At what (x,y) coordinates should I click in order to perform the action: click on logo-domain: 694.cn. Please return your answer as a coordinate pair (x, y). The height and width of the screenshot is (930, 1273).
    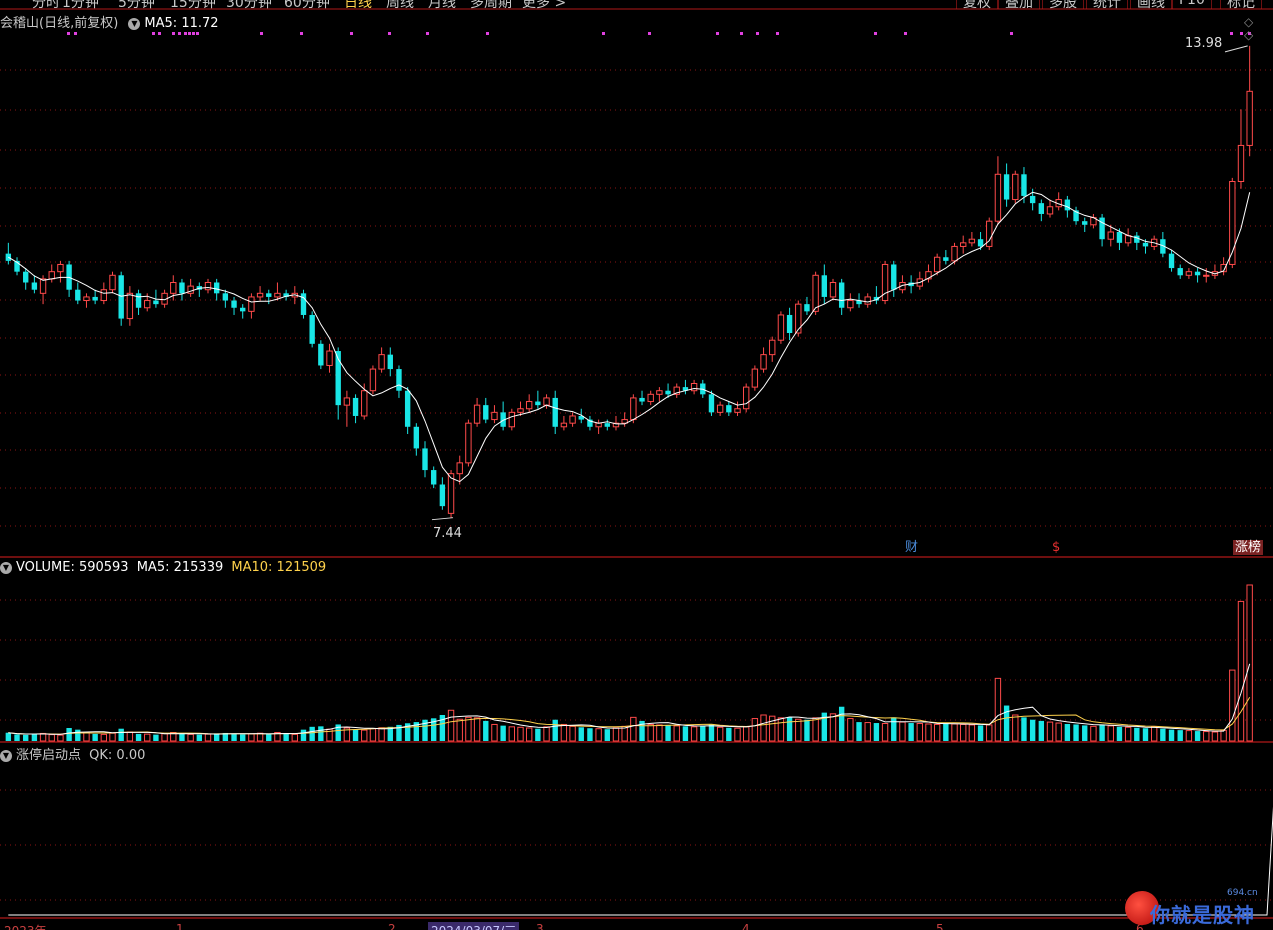
    Looking at the image, I should click on (1242, 893).